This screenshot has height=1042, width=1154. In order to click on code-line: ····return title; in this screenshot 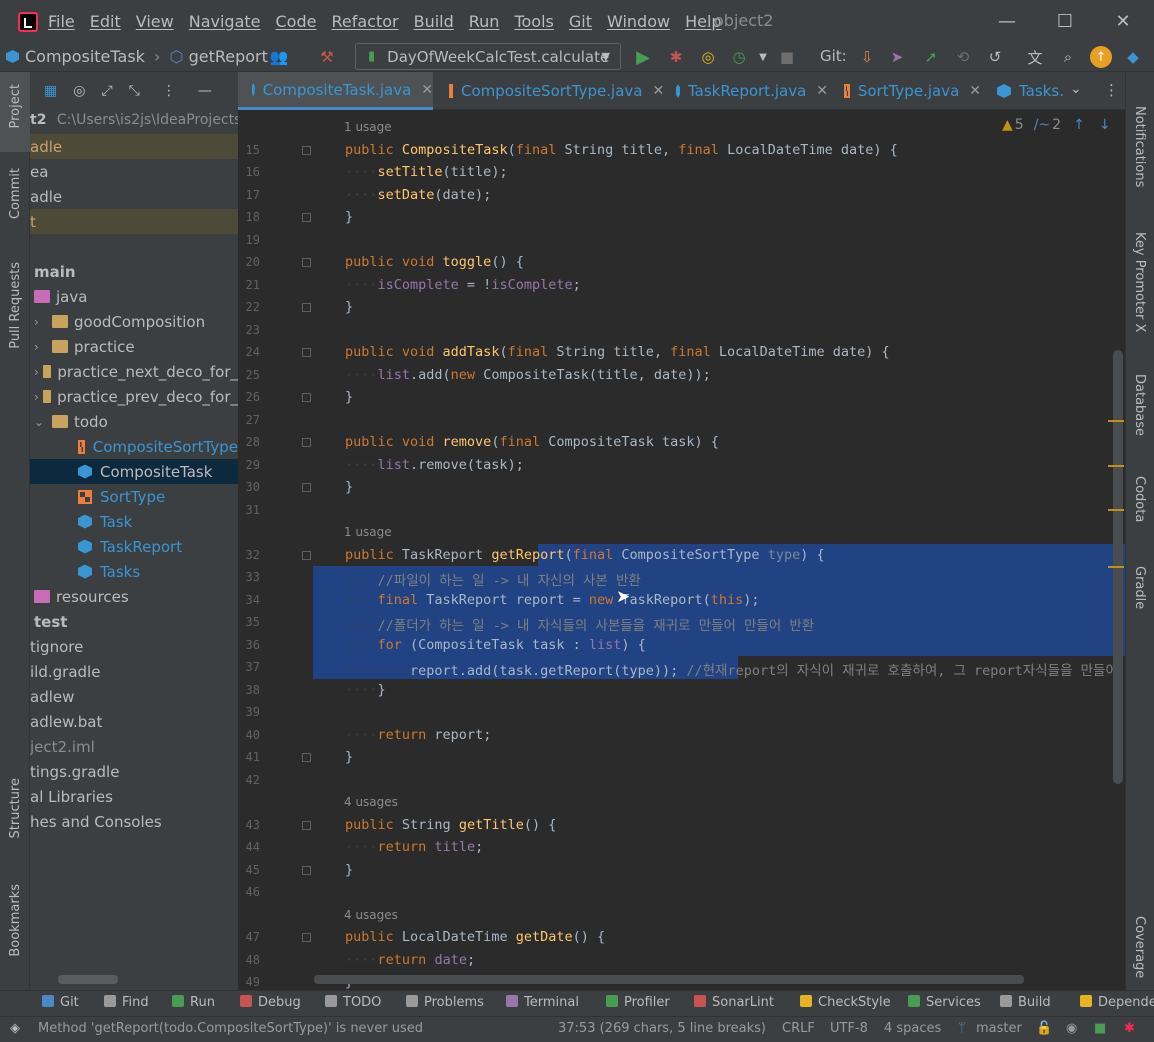, I will do `click(414, 847)`.